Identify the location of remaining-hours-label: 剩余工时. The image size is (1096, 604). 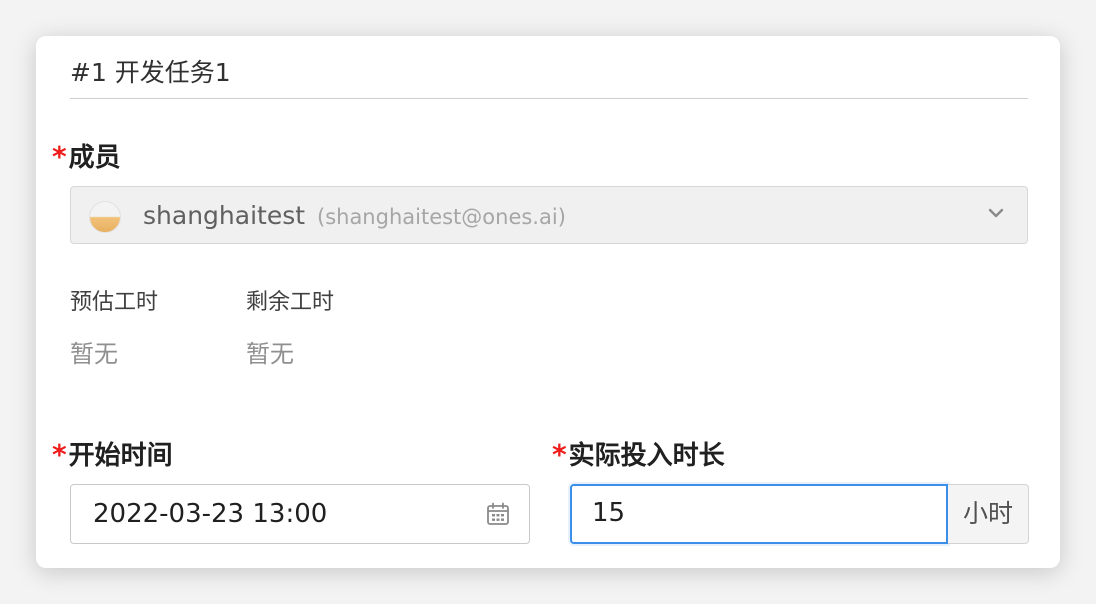
(290, 302).